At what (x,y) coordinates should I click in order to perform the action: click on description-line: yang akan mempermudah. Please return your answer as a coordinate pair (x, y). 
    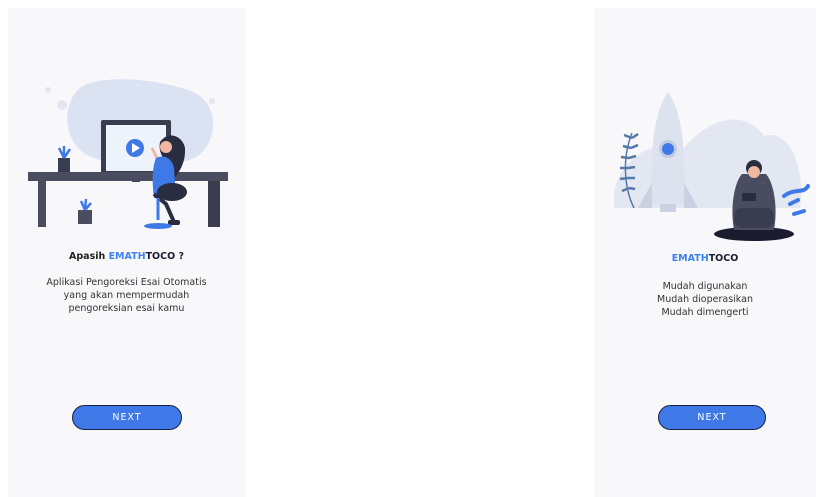
    Looking at the image, I should click on (126, 295).